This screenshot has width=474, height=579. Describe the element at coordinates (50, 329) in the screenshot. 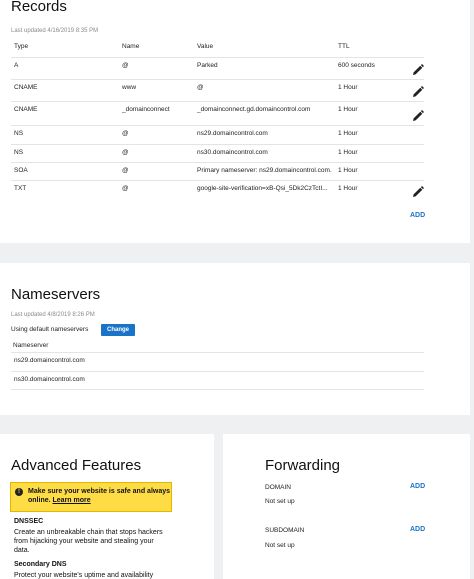

I see `nameservers-status: Using default nameservers` at that location.